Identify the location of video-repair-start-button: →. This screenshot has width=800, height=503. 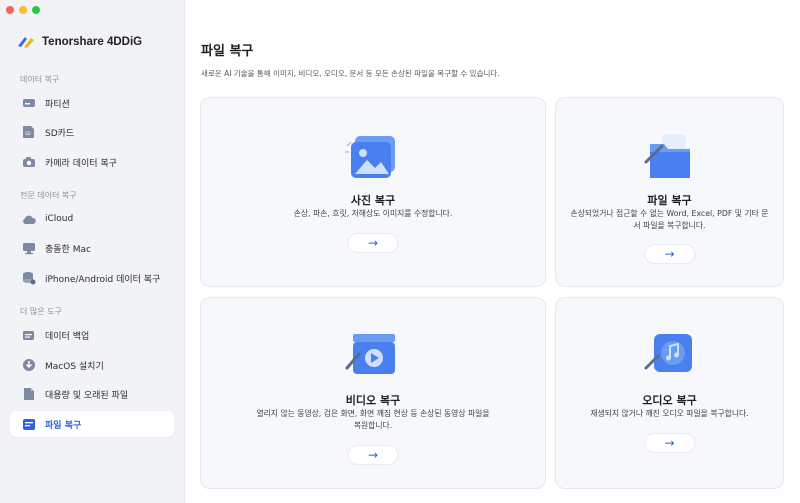
(373, 455).